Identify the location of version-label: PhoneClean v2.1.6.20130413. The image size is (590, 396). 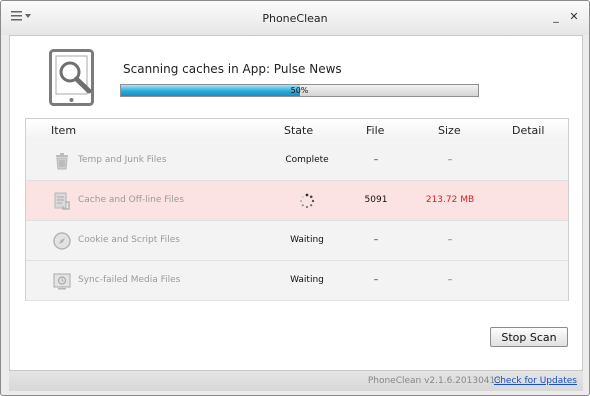
(434, 381).